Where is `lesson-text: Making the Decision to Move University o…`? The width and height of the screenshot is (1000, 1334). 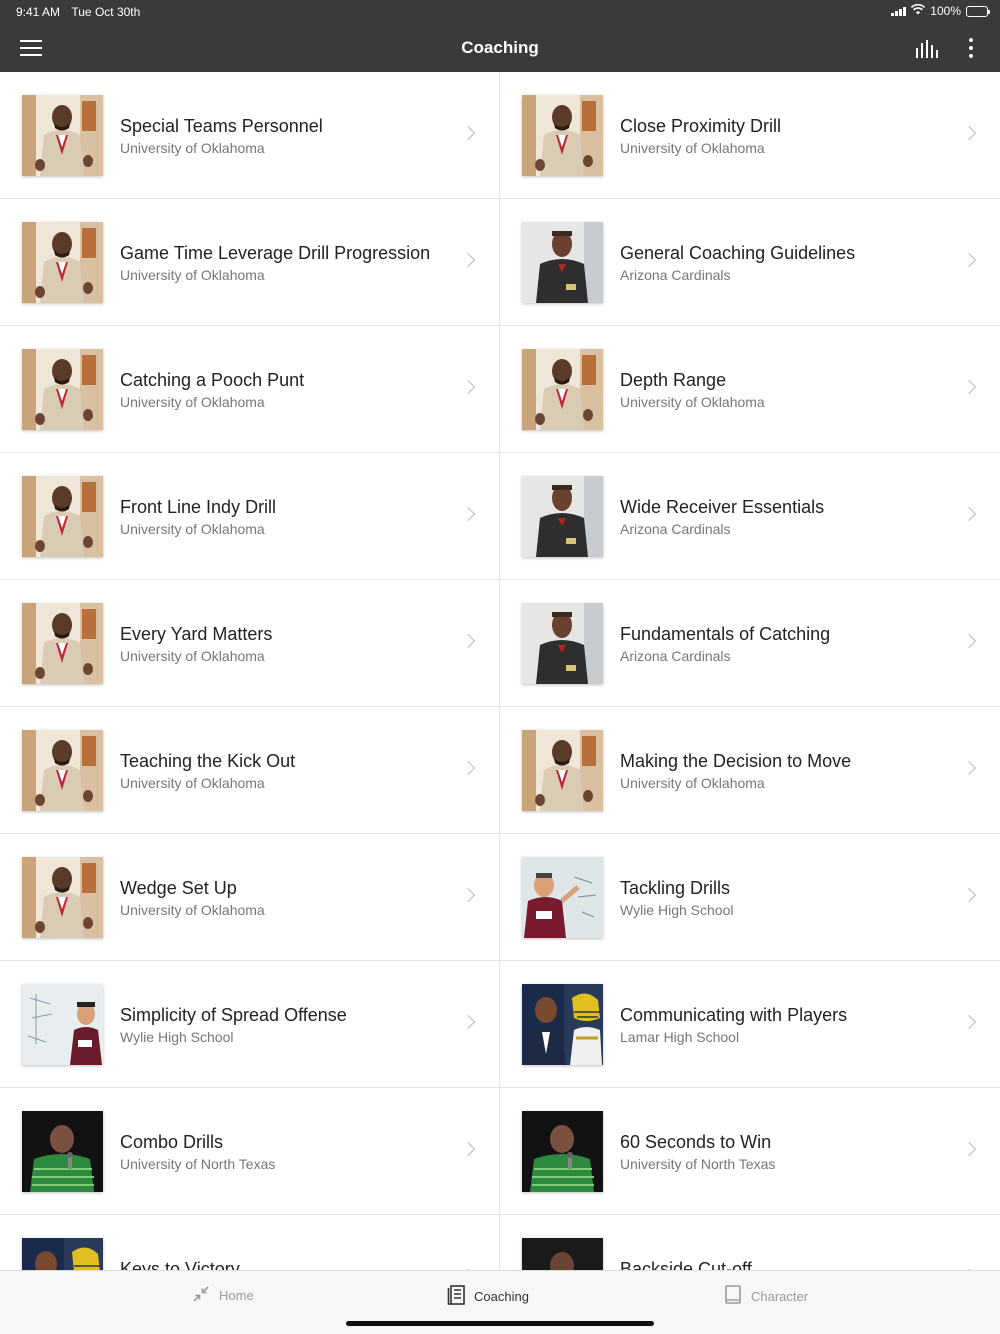
lesson-text: Making the Decision to Move University o… is located at coordinates (785, 771).